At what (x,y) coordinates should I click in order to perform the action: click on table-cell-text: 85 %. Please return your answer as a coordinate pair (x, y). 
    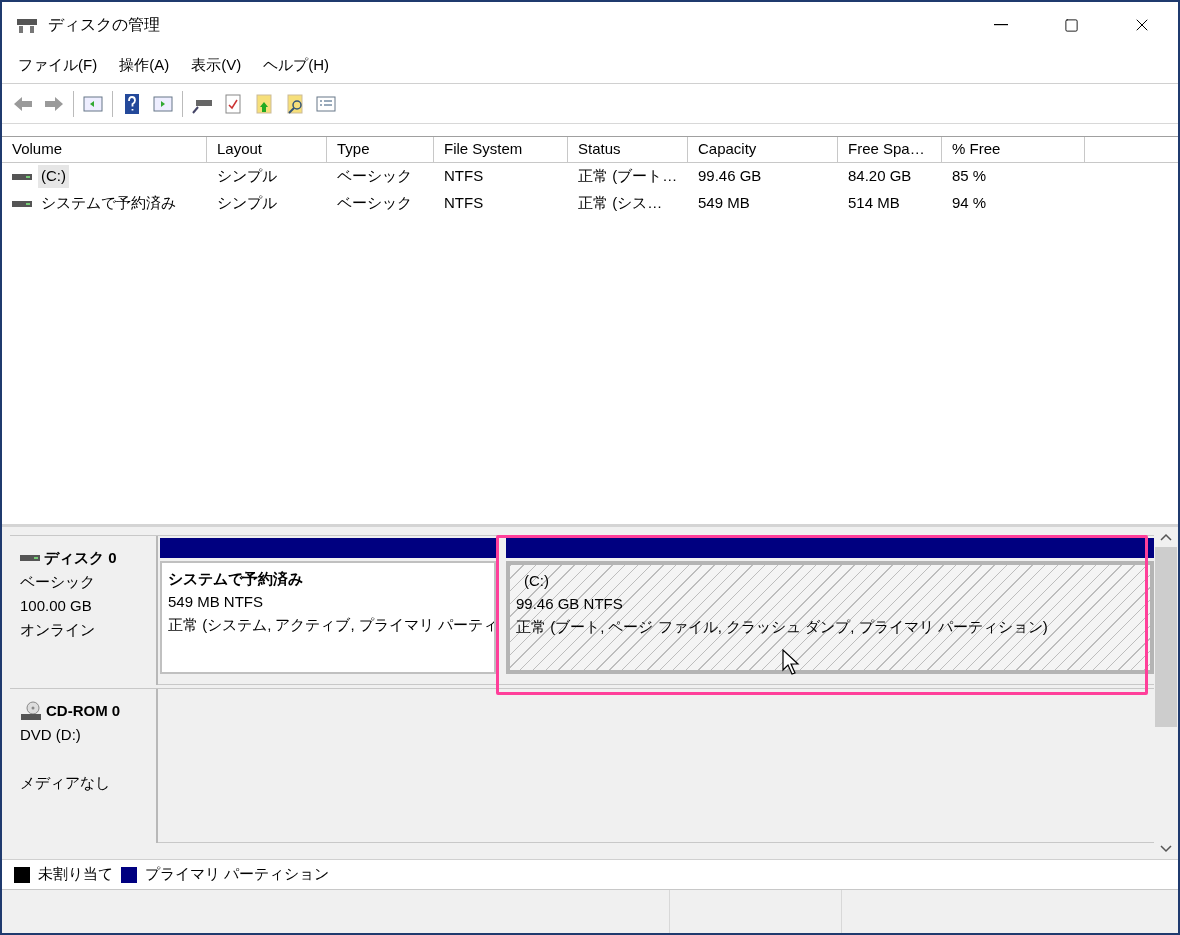
    Looking at the image, I should click on (969, 176).